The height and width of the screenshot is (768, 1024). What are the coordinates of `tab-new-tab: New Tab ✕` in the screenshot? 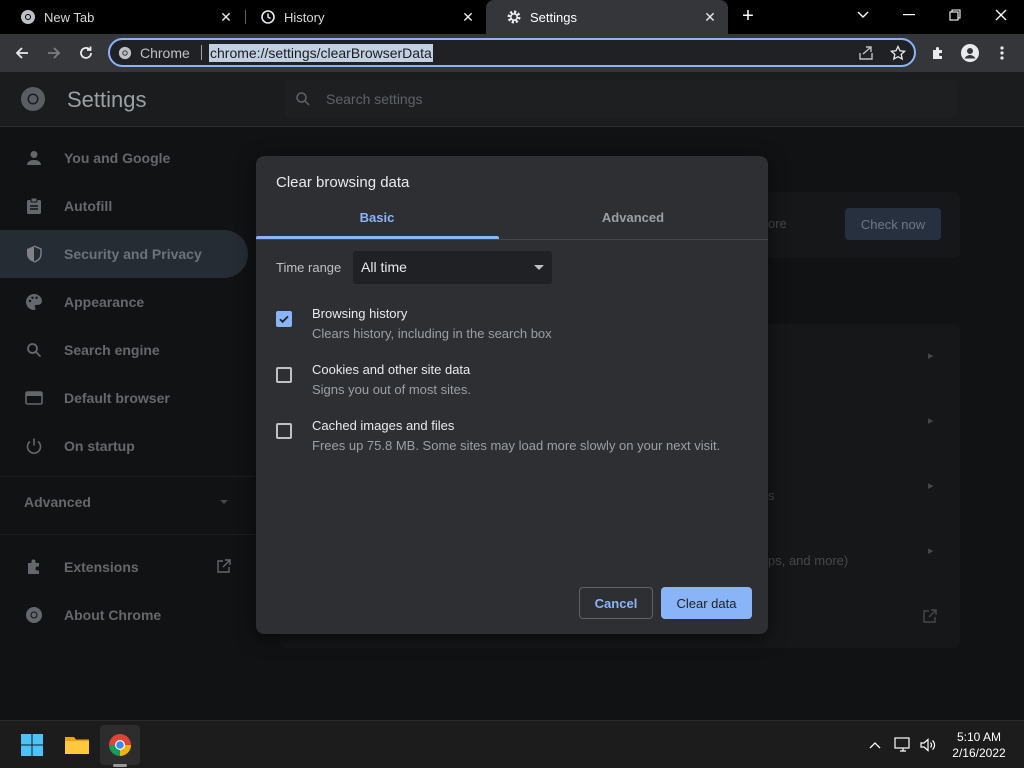 It's located at (122, 17).